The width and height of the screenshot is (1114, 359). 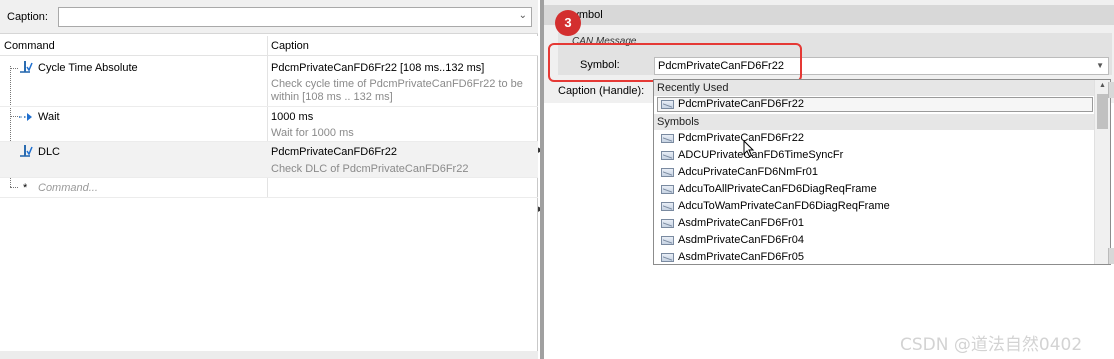 I want to click on scroll-up-icon: ▲, so click(x=1102, y=85).